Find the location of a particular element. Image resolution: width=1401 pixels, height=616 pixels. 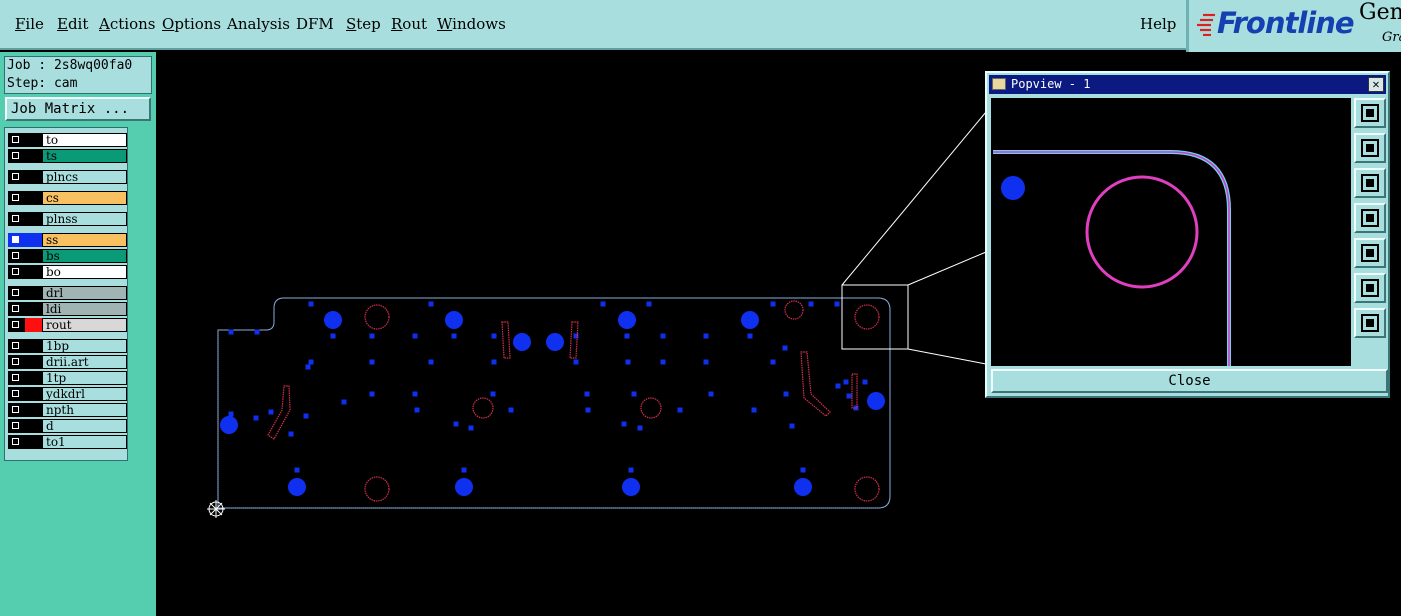

layer-row-plncs: plncs is located at coordinates (67, 177).